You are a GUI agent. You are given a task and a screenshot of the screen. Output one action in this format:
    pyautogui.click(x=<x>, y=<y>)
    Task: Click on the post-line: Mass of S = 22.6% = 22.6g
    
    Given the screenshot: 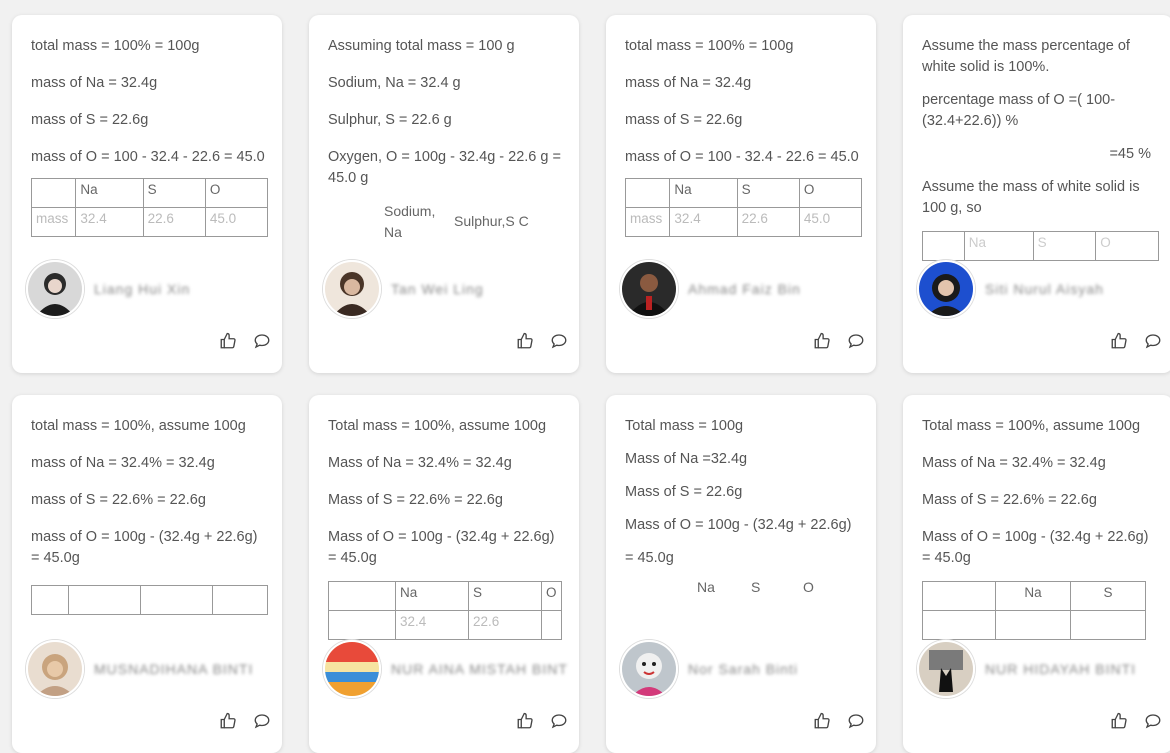 What is the action you would take?
    pyautogui.click(x=415, y=500)
    